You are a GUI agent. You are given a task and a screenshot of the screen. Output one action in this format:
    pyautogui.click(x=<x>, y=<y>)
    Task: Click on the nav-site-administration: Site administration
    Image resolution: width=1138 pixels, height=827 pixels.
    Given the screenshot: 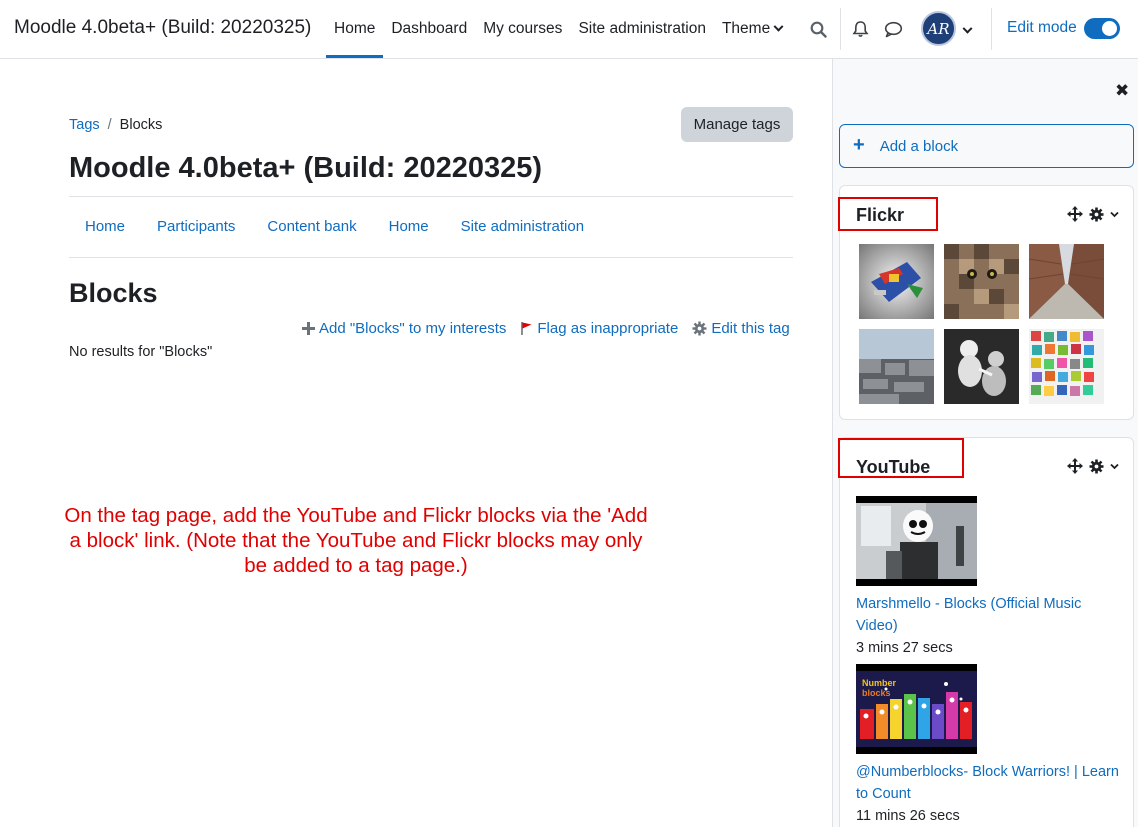 What is the action you would take?
    pyautogui.click(x=642, y=29)
    